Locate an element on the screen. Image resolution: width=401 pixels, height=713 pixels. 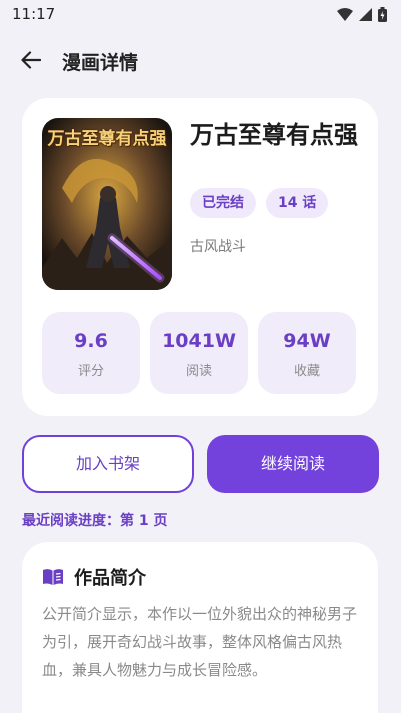
app-bar: 漫画详情 is located at coordinates (200, 60).